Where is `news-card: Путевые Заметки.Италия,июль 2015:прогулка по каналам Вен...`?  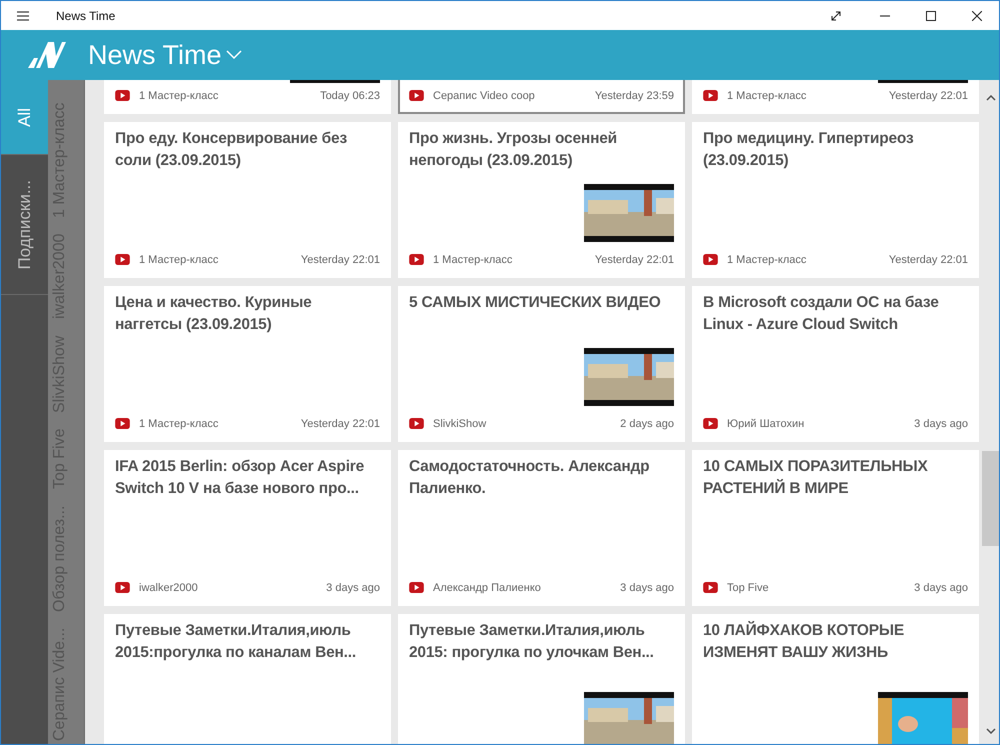
news-card: Путевые Заметки.Италия,июль 2015:прогулка по каналам Вен... is located at coordinates (247, 679).